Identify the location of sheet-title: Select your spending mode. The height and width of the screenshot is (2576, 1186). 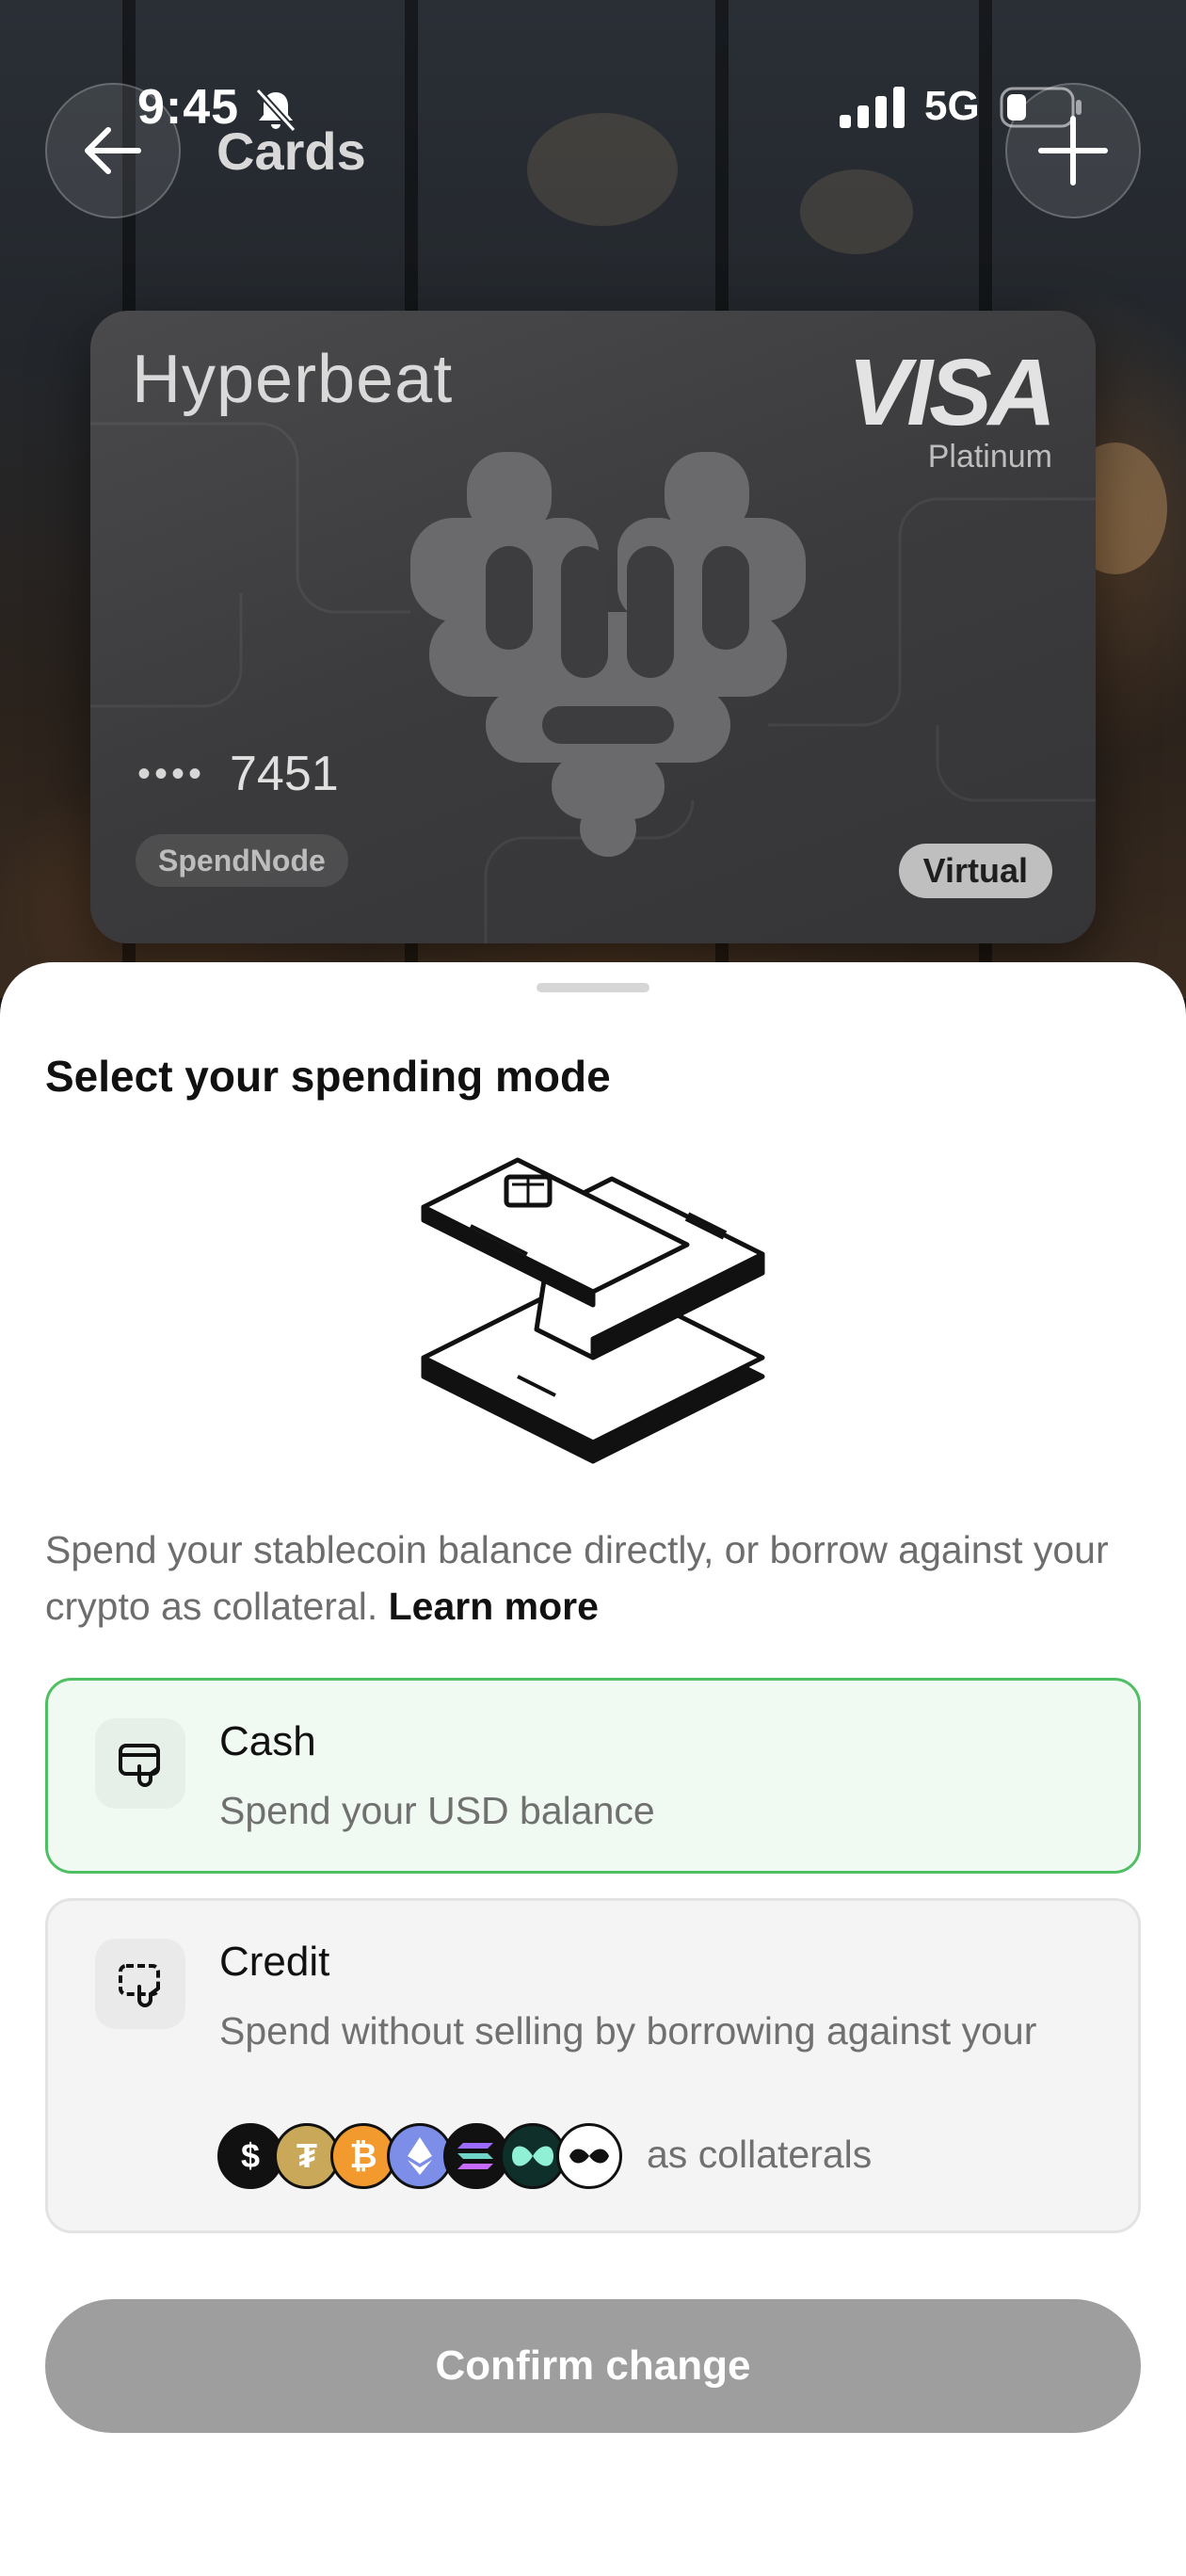
(328, 1076).